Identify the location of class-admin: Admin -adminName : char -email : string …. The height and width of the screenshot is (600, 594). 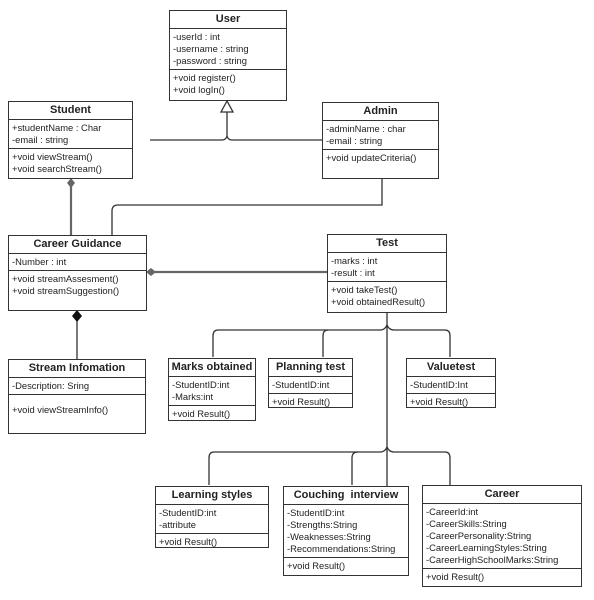
(380, 140).